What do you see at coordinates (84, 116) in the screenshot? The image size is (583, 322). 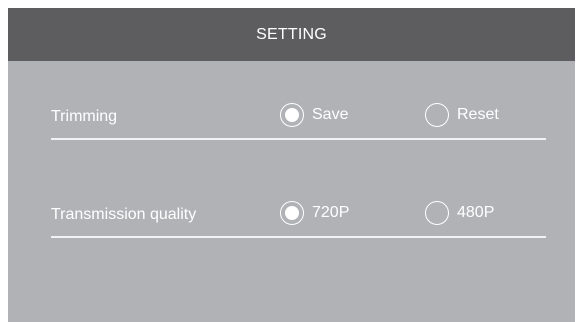 I see `setting-label-trimming: Trimming` at bounding box center [84, 116].